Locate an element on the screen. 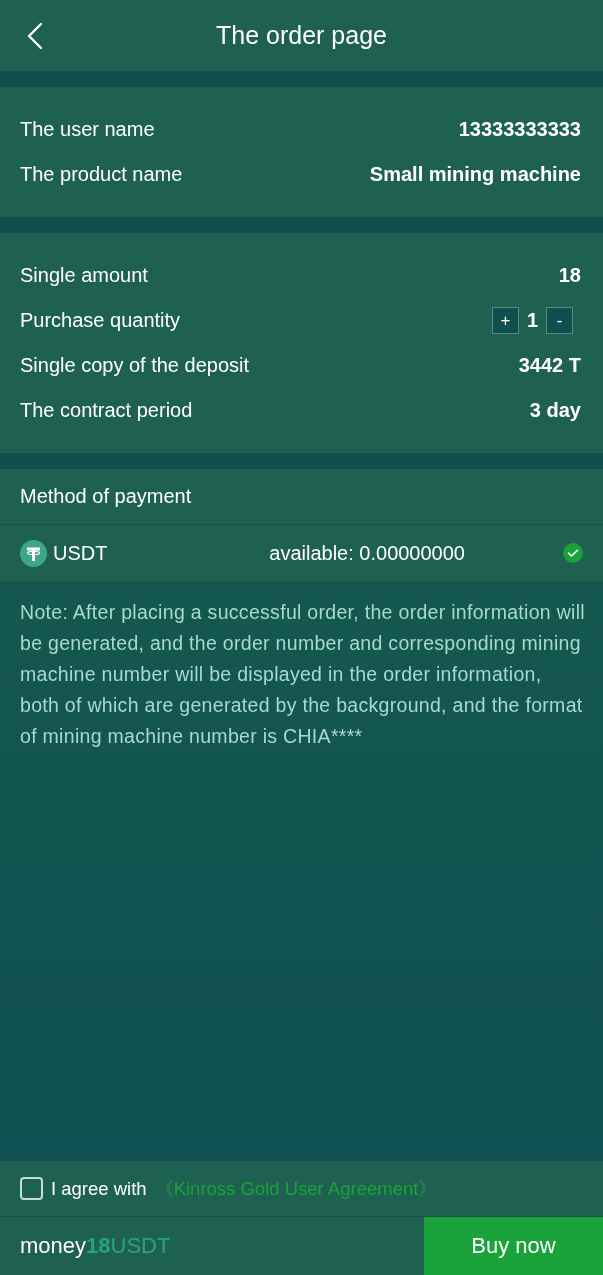 The image size is (603, 1275). field-label: The product name is located at coordinates (101, 174).